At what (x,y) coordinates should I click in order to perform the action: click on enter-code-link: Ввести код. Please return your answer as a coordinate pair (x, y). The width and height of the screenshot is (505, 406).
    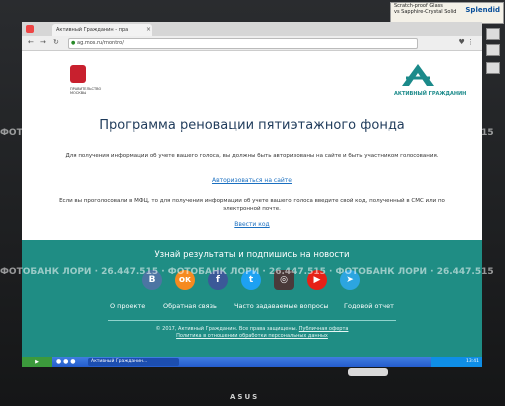
    Looking at the image, I should click on (252, 224).